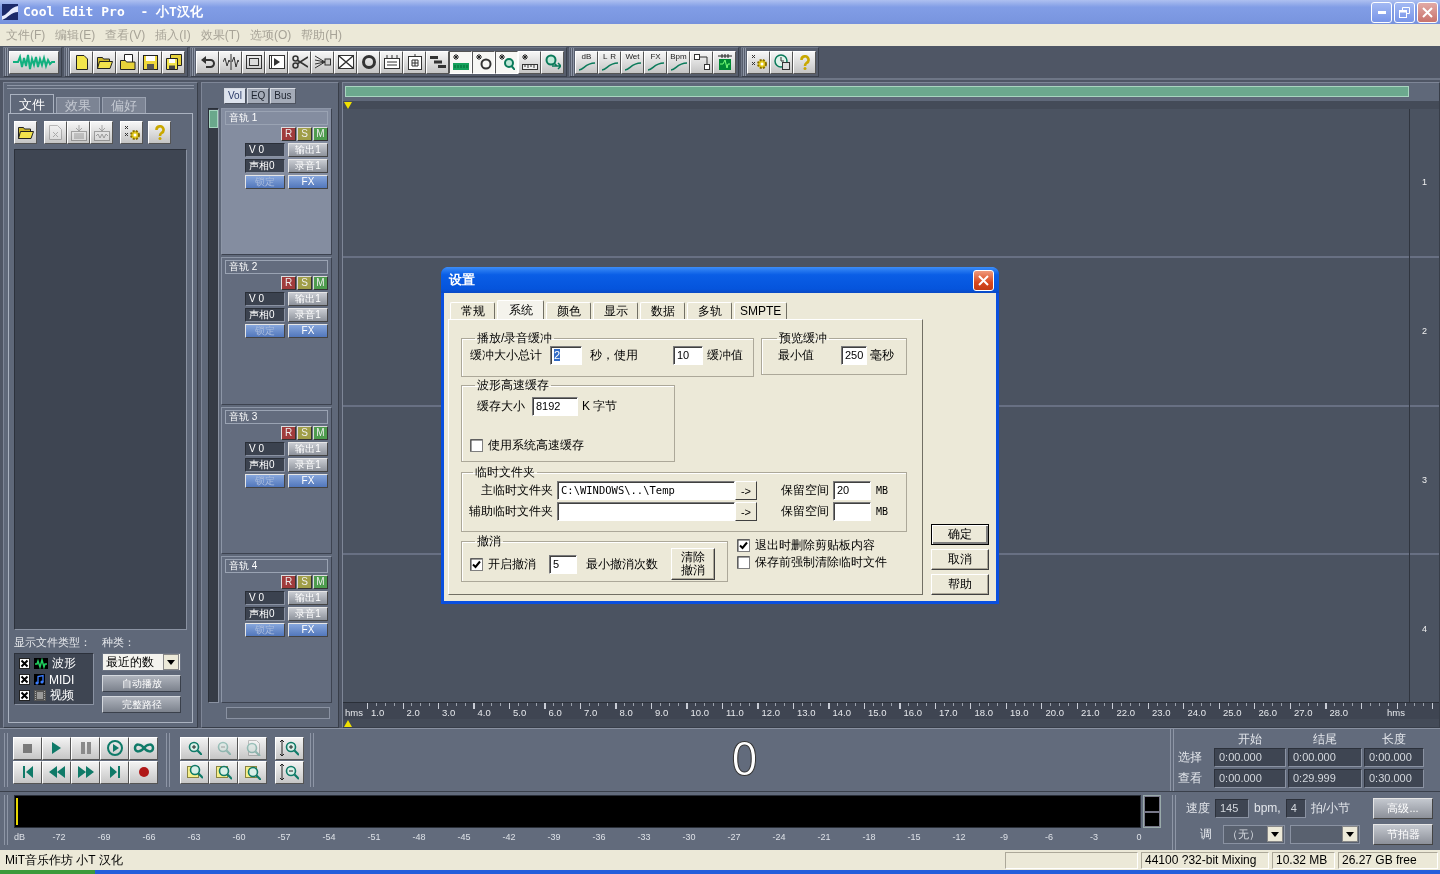 This screenshot has height=874, width=1440. I want to click on checkbox-label: 使用系统高速缓存, so click(536, 445).